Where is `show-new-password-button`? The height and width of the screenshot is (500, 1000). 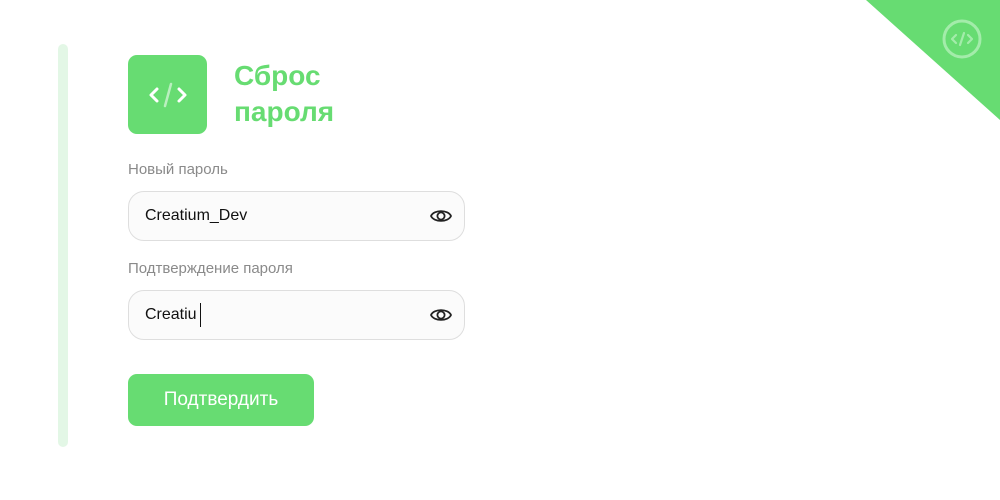 show-new-password-button is located at coordinates (441, 216).